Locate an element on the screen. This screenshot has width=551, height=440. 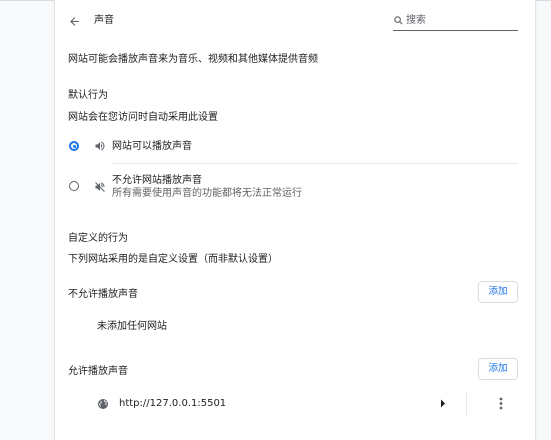
page-description: 网站可能会播放声音来为音乐、视频和其他媒体提供音频 is located at coordinates (193, 59).